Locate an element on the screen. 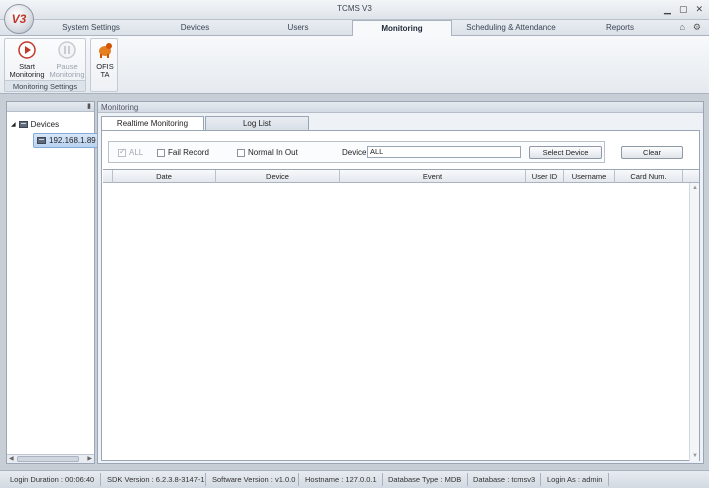 Image resolution: width=709 pixels, height=488 pixels. window-title: TCMS V3 is located at coordinates (354, 8).